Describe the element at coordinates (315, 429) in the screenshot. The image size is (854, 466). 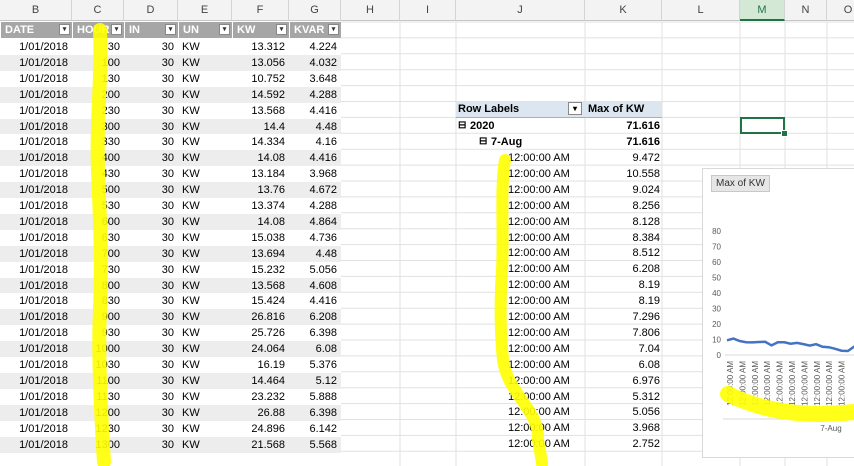
I see `table-cell-kvar: 6.142` at that location.